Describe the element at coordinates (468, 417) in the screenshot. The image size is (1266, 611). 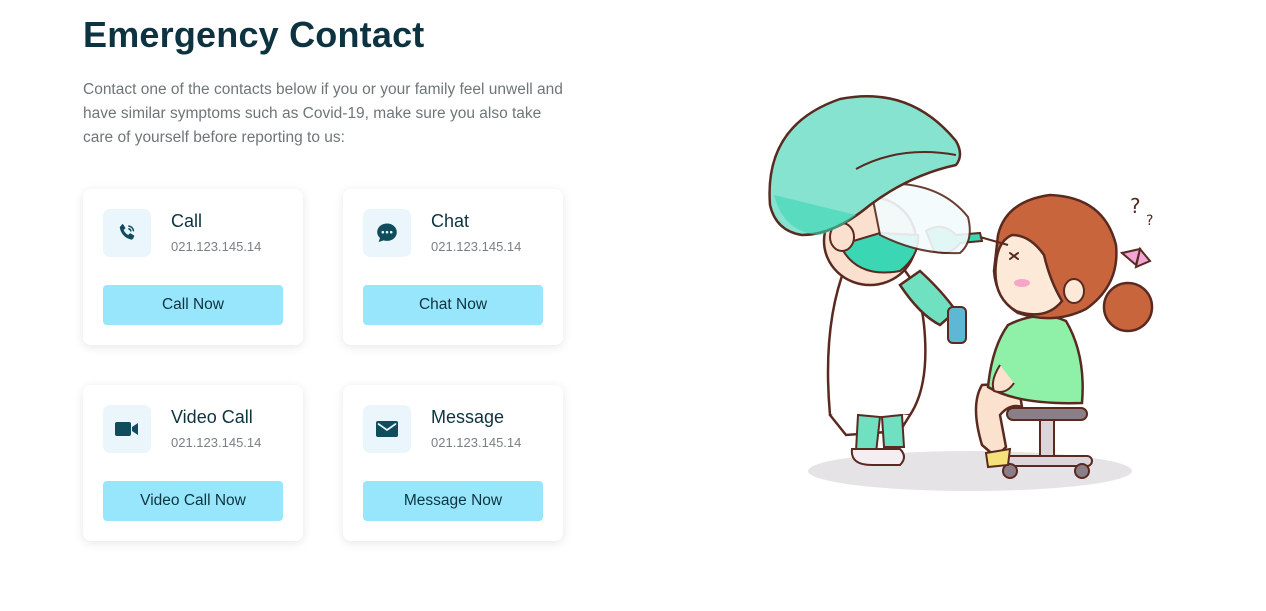
I see `card-title: Message` at that location.